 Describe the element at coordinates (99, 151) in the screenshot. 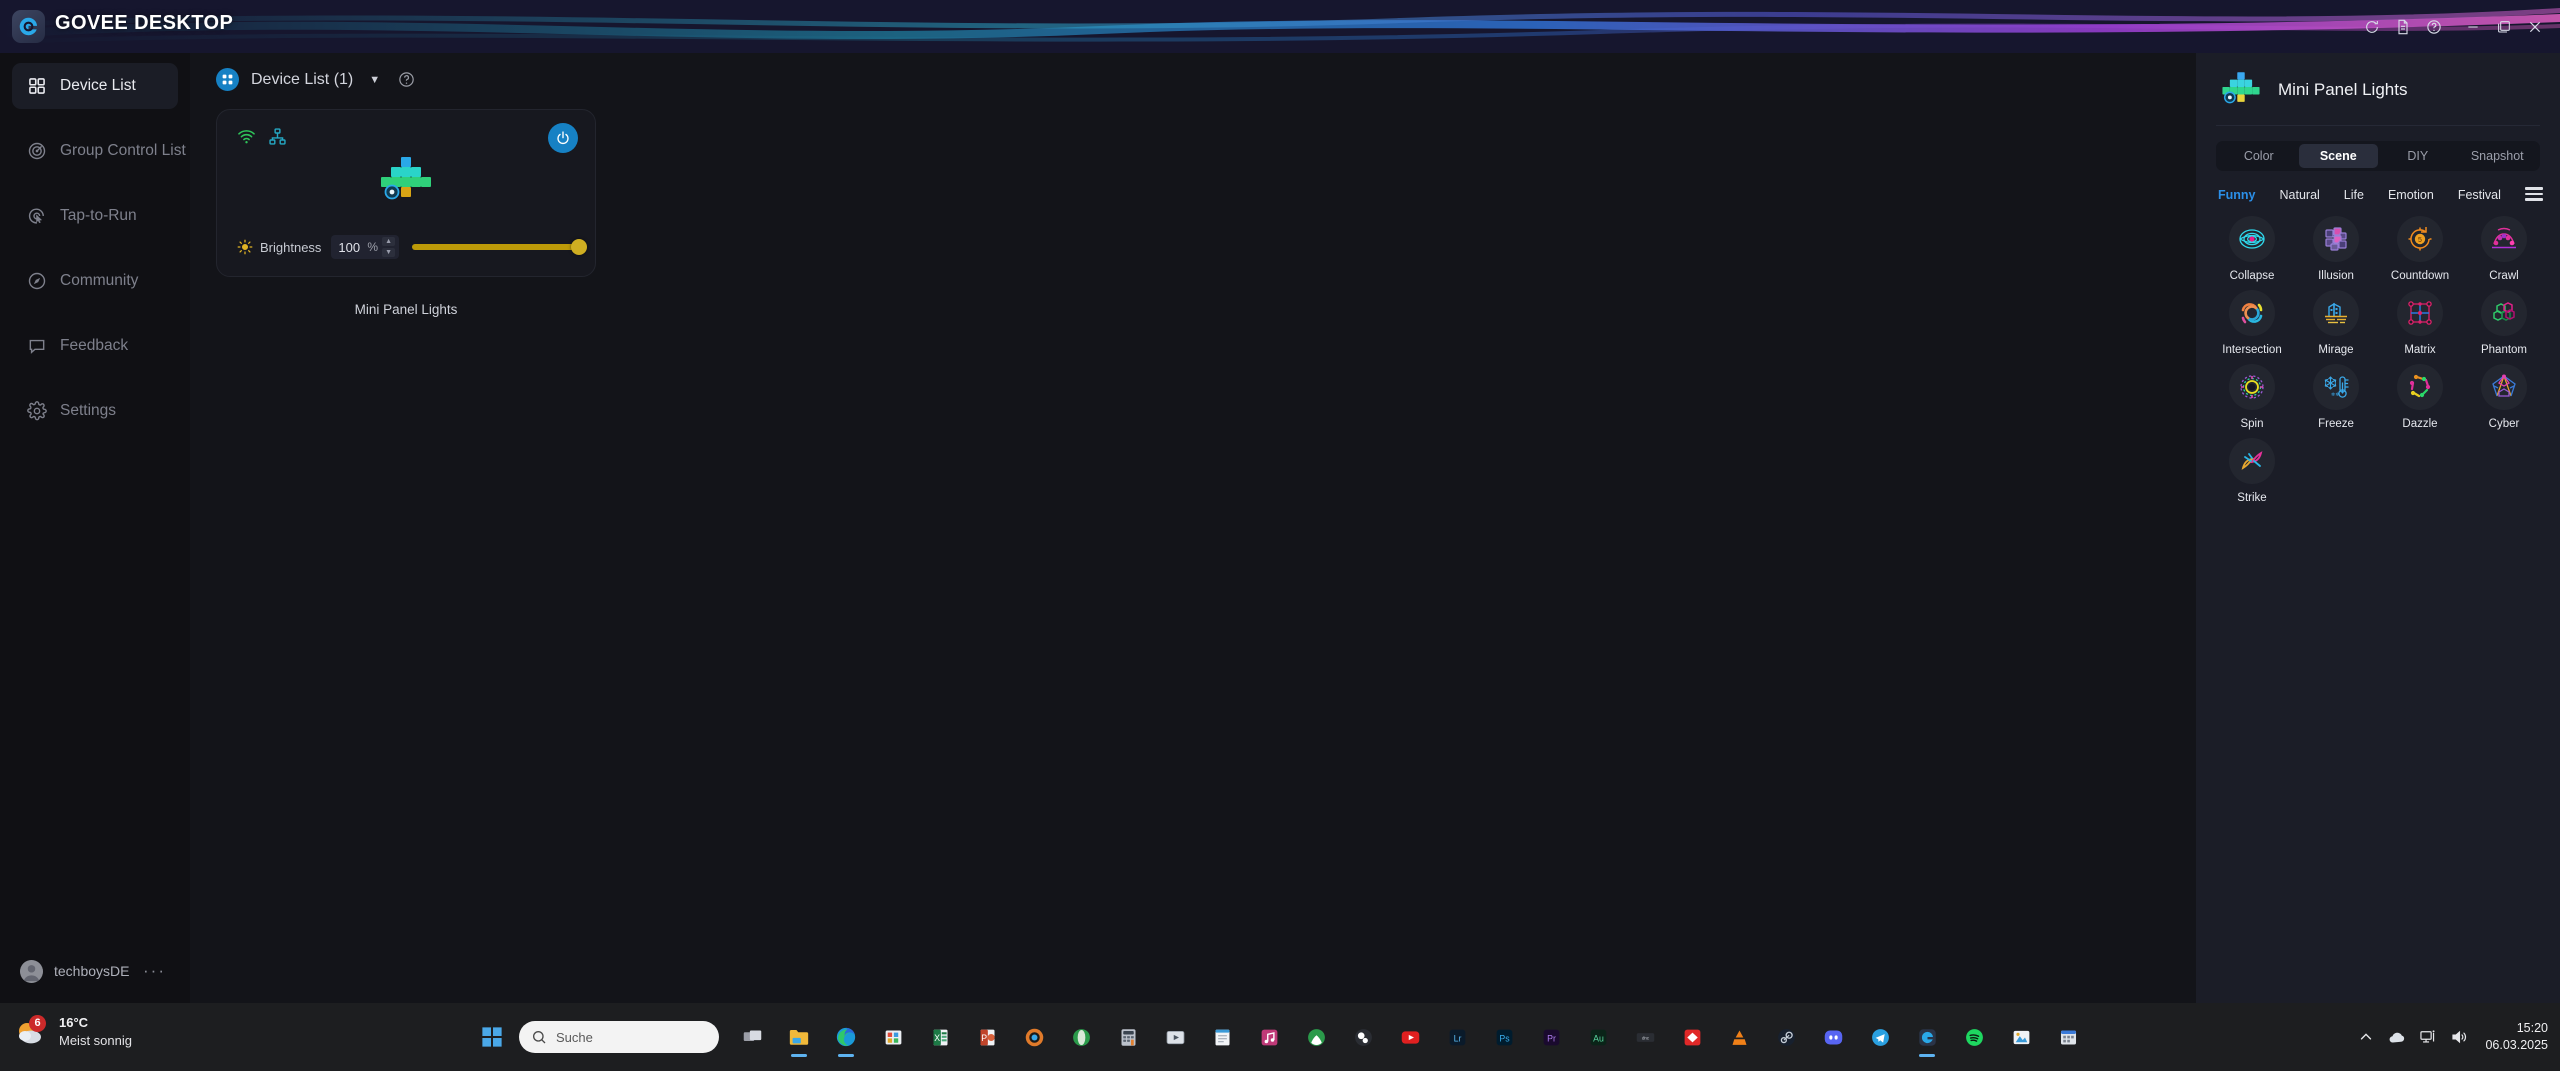

I see `sidebar-item-group-control-list: Group Control List` at that location.